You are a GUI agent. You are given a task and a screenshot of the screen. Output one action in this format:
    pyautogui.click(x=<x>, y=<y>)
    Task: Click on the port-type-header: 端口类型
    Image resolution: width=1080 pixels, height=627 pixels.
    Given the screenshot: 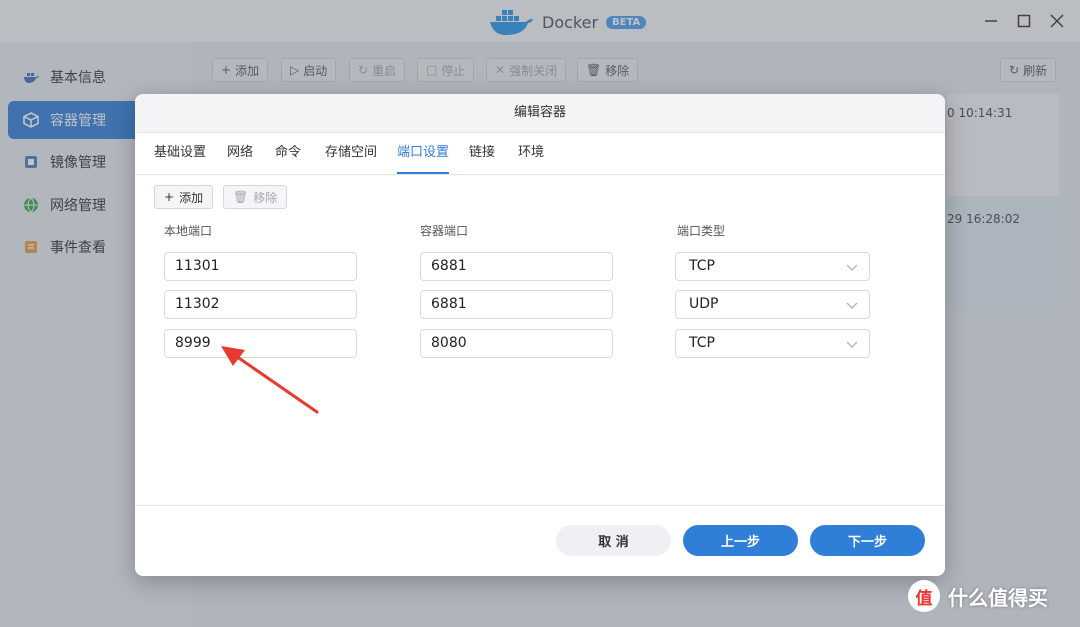 What is the action you would take?
    pyautogui.click(x=701, y=231)
    